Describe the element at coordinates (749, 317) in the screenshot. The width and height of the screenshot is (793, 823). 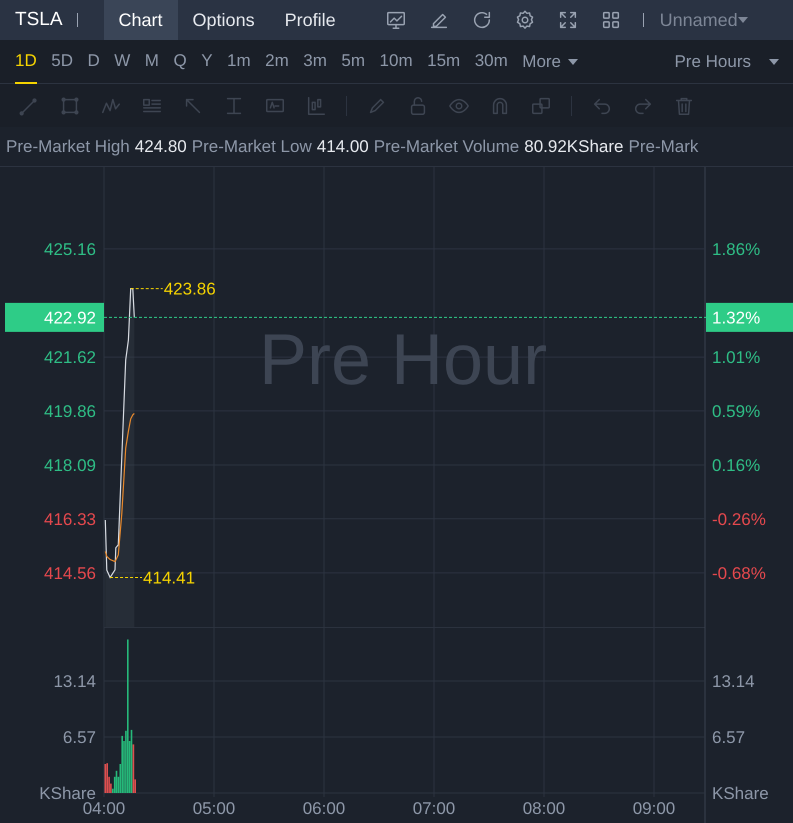
I see `last-change-tag: 1.32%` at that location.